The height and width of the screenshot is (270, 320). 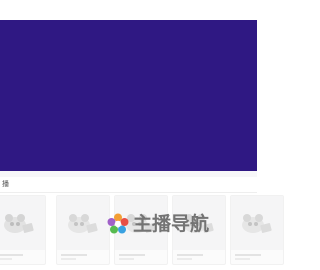 What do you see at coordinates (171, 224) in the screenshot?
I see `watermark-text: 主播导航` at bounding box center [171, 224].